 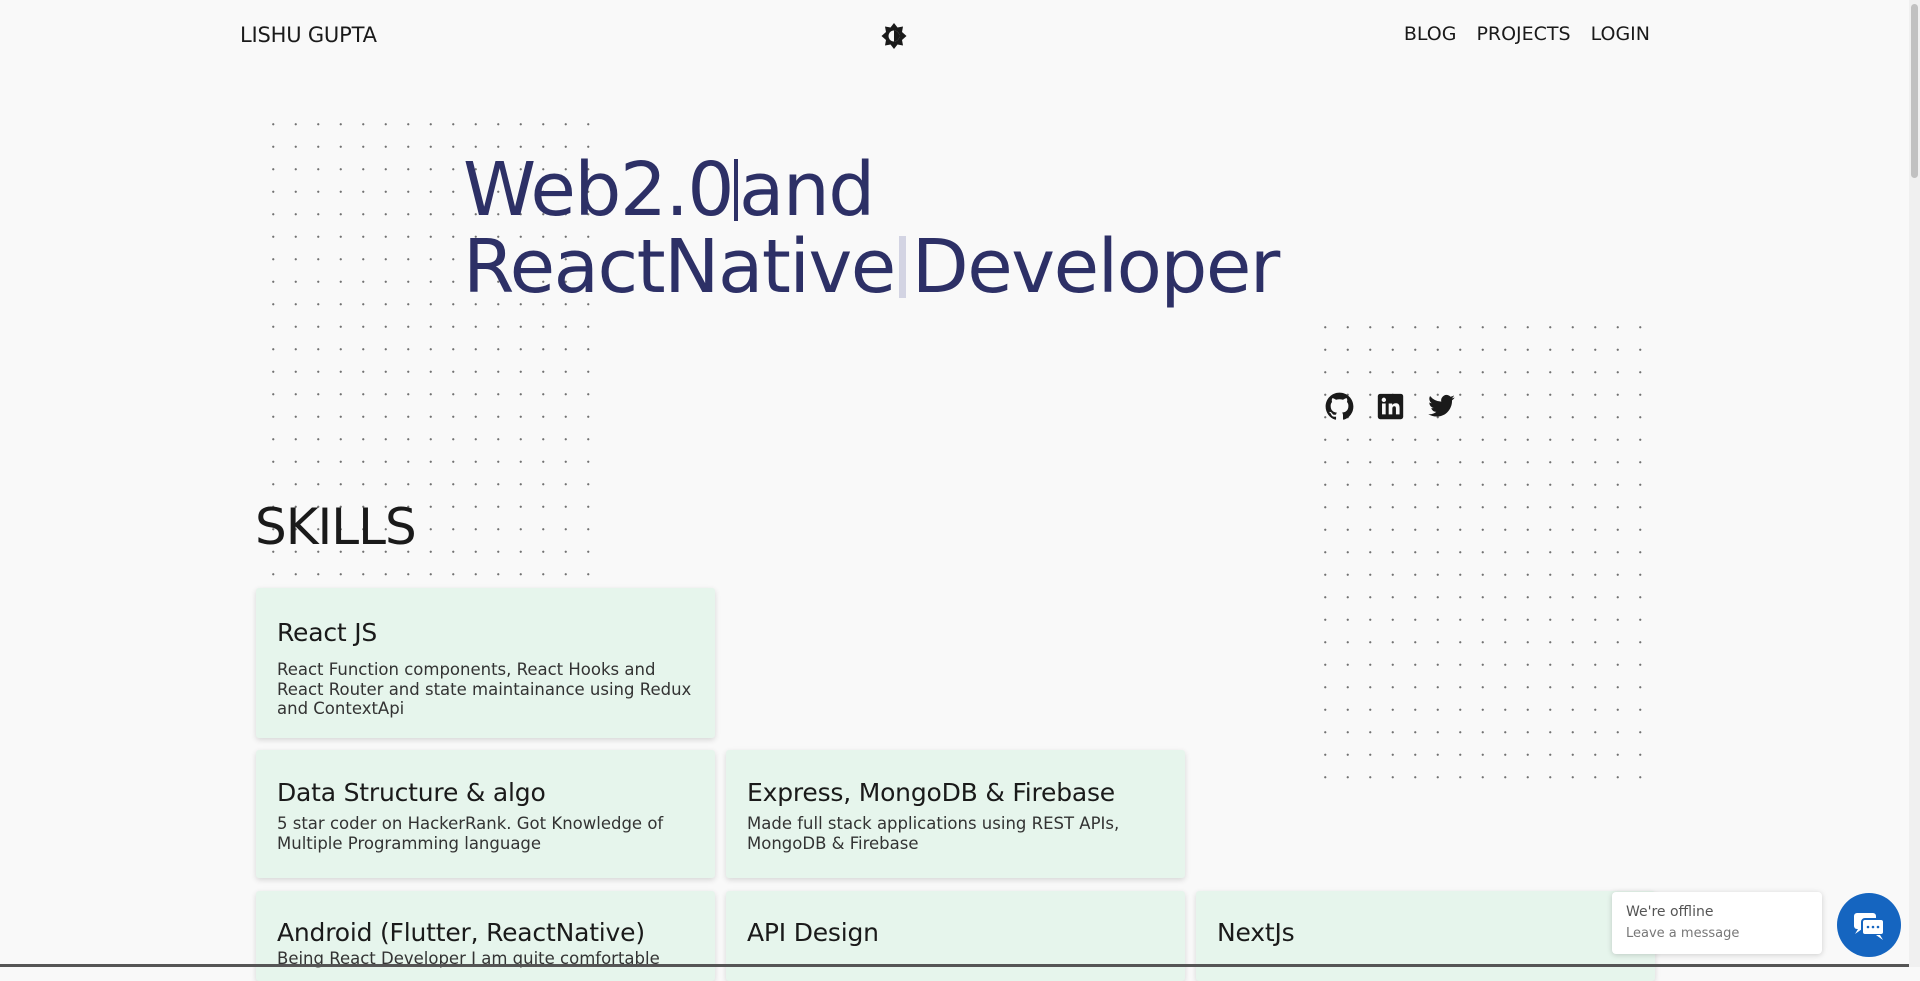 I want to click on typing-caret, so click(x=736, y=190).